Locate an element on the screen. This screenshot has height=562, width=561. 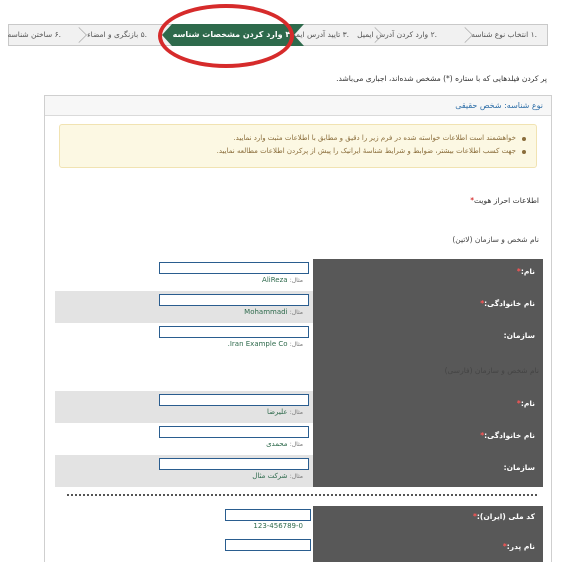
field-example: مثال: شرکت مثال is located at coordinates (277, 476).